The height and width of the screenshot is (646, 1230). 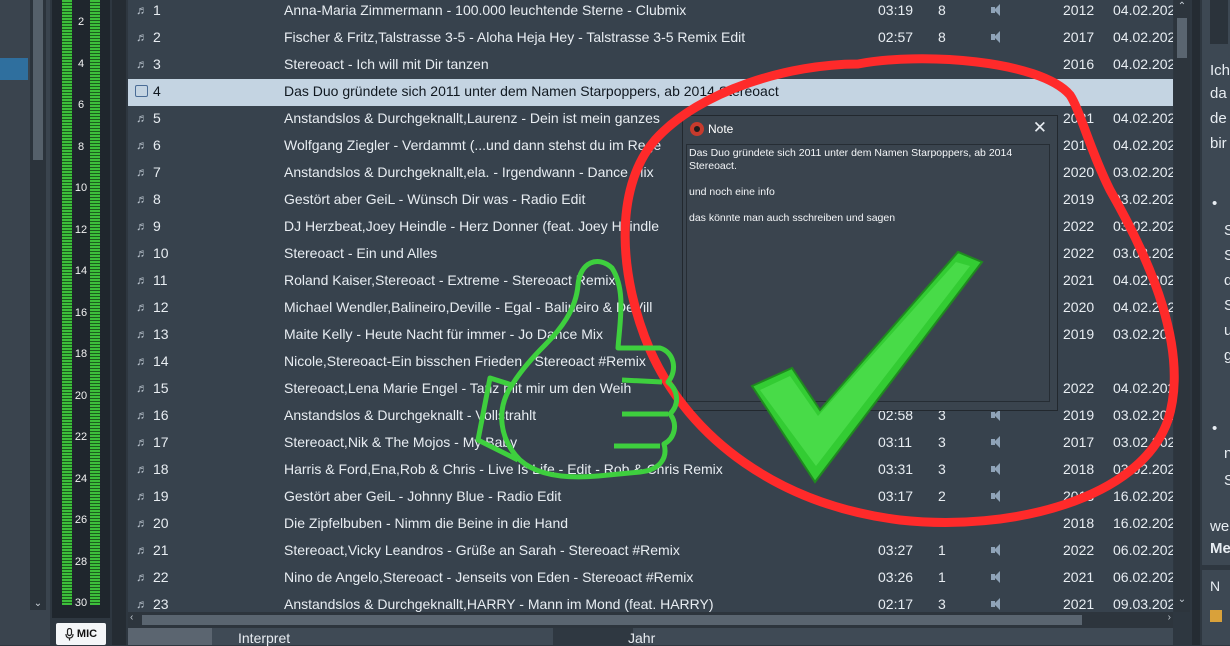 What do you see at coordinates (896, 577) in the screenshot?
I see `track-duration: 03:26` at bounding box center [896, 577].